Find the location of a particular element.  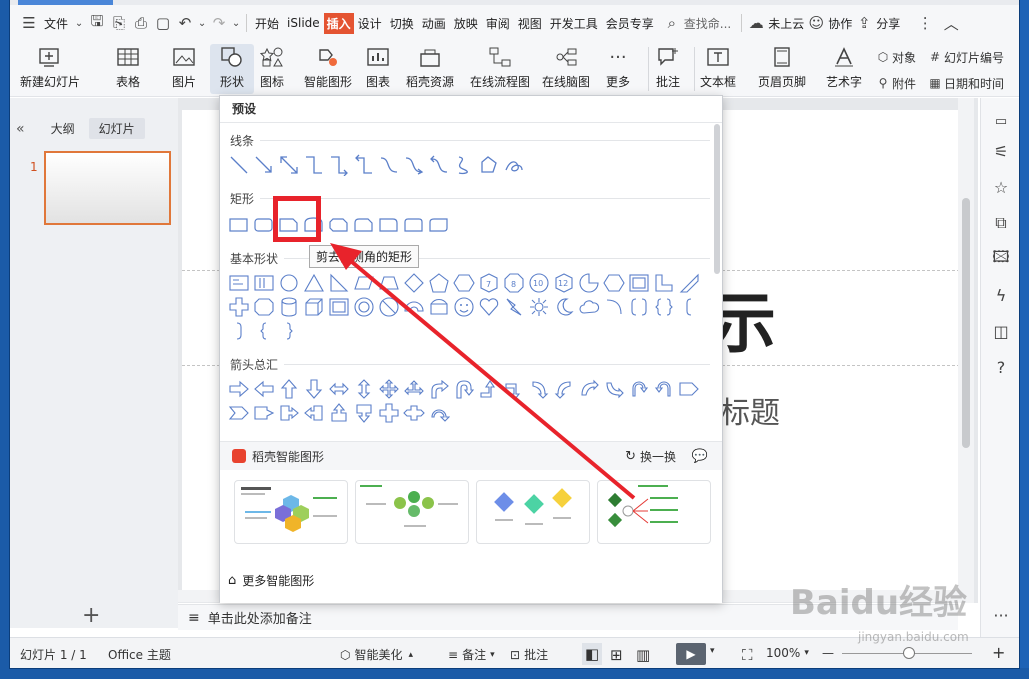

gallery-scrollbar is located at coordinates (717, 199).